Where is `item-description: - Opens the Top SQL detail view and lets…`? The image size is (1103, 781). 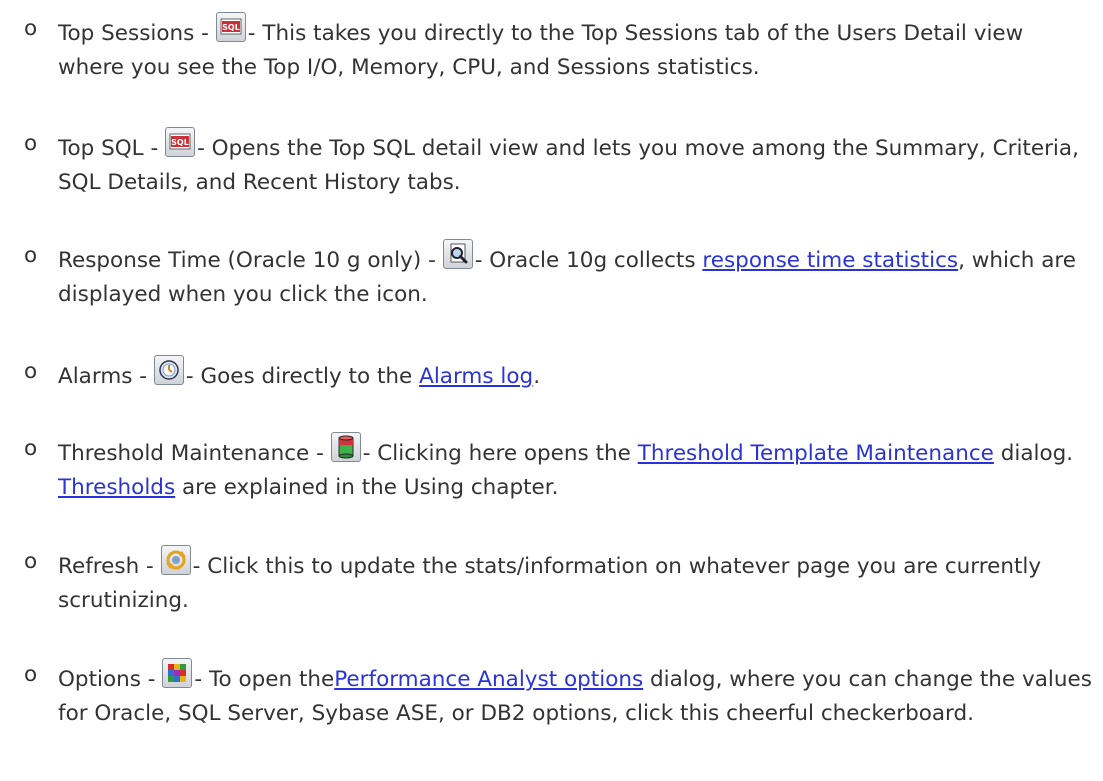 item-description: - Opens the Top SQL detail view and lets… is located at coordinates (568, 165).